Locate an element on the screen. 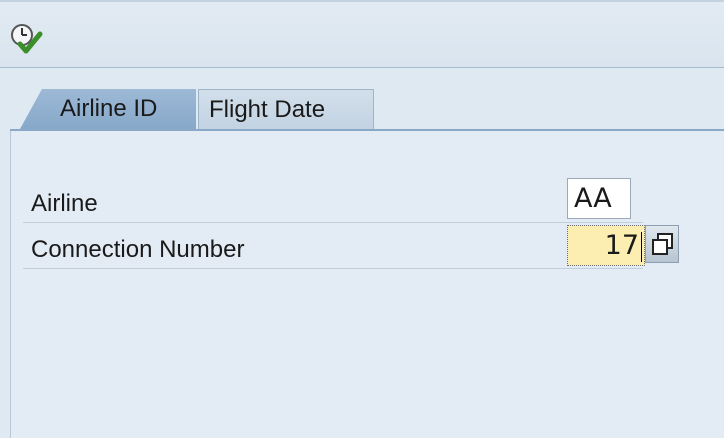 The image size is (724, 438). tab-flight-date: Flight Date is located at coordinates (286, 109).